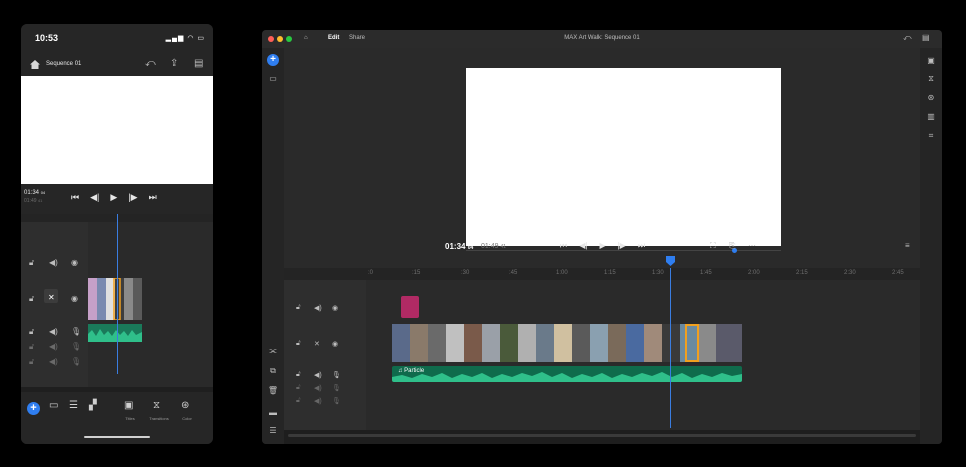 The width and height of the screenshot is (966, 467). Describe the element at coordinates (931, 136) in the screenshot. I see `crop-icon: ⌗` at that location.